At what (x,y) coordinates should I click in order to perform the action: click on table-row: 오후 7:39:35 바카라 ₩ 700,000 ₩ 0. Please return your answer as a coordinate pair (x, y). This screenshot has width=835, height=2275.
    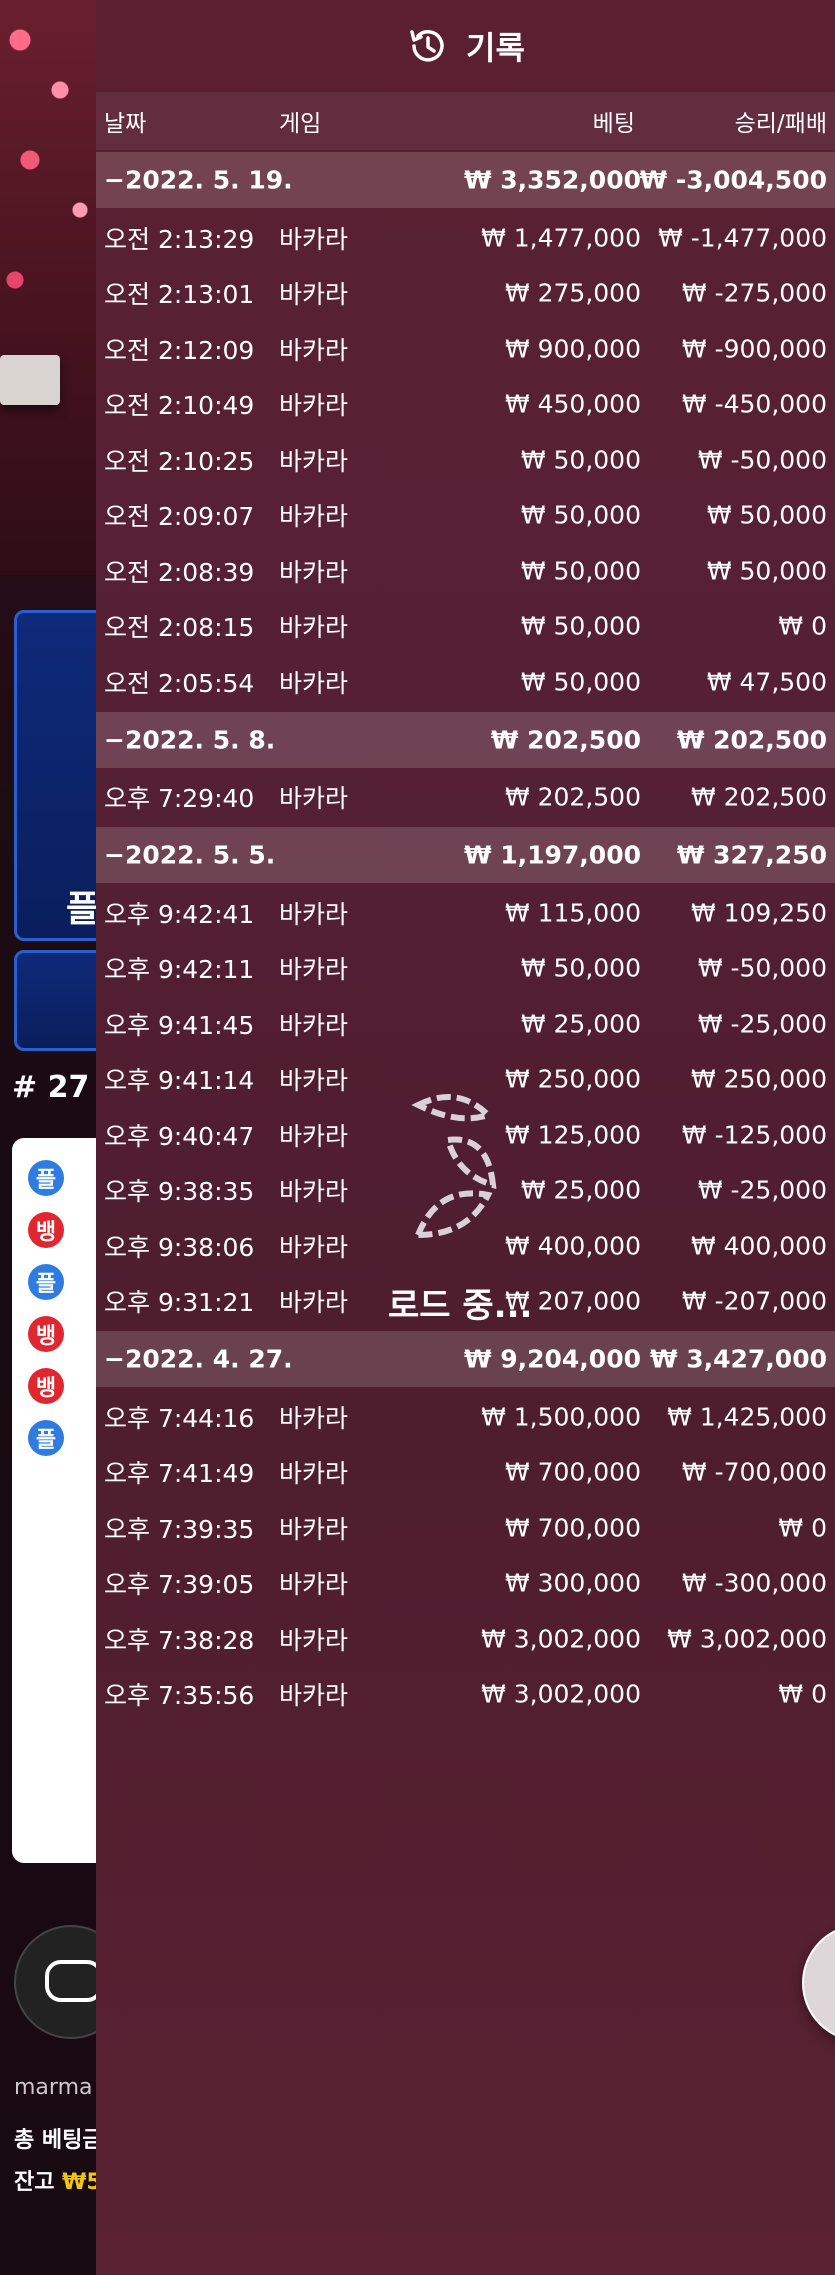
    Looking at the image, I should click on (465, 1528).